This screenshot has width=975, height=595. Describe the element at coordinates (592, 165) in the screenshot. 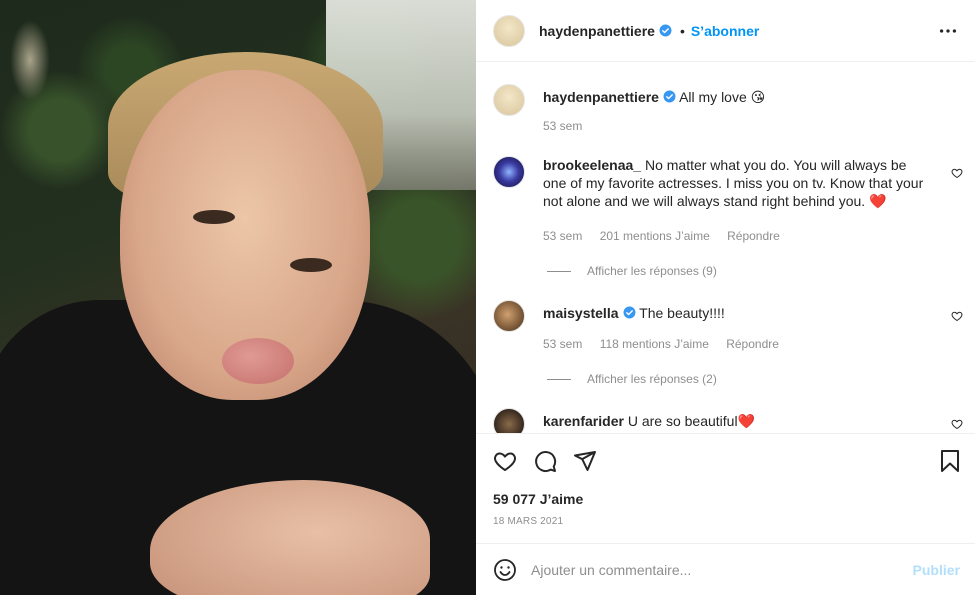

I see `comment-username: brookeelenaa_` at that location.